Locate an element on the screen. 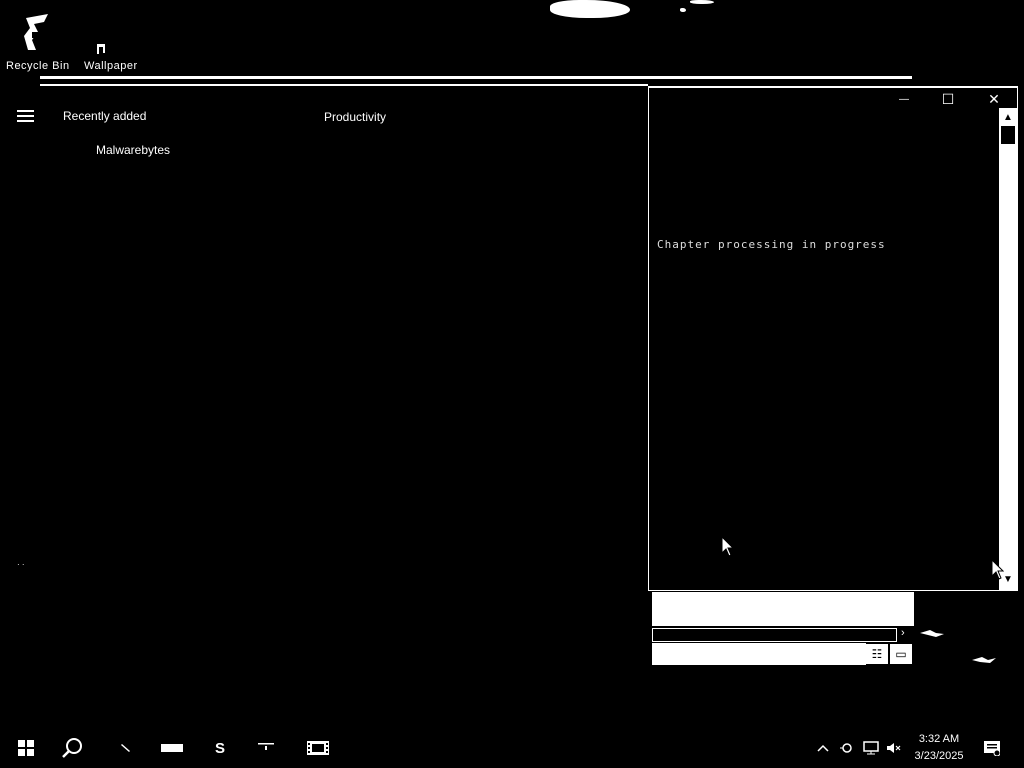 The height and width of the screenshot is (768, 1024). panel-input-field is located at coordinates (759, 654).